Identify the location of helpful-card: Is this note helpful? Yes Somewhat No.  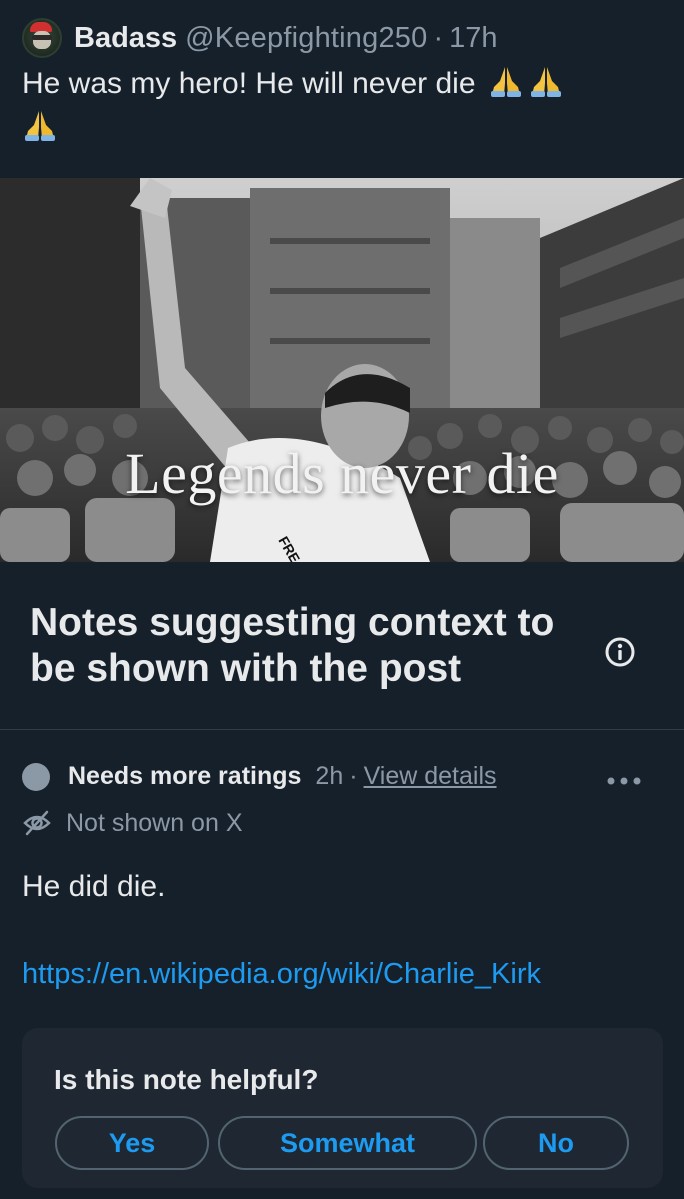
(342, 1108).